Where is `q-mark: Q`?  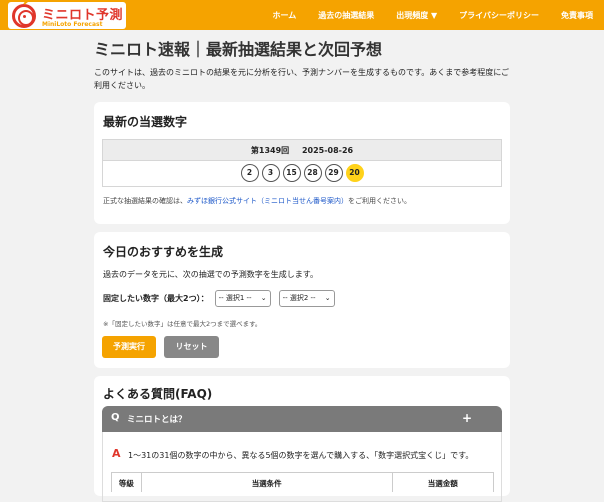
q-mark: Q is located at coordinates (115, 417).